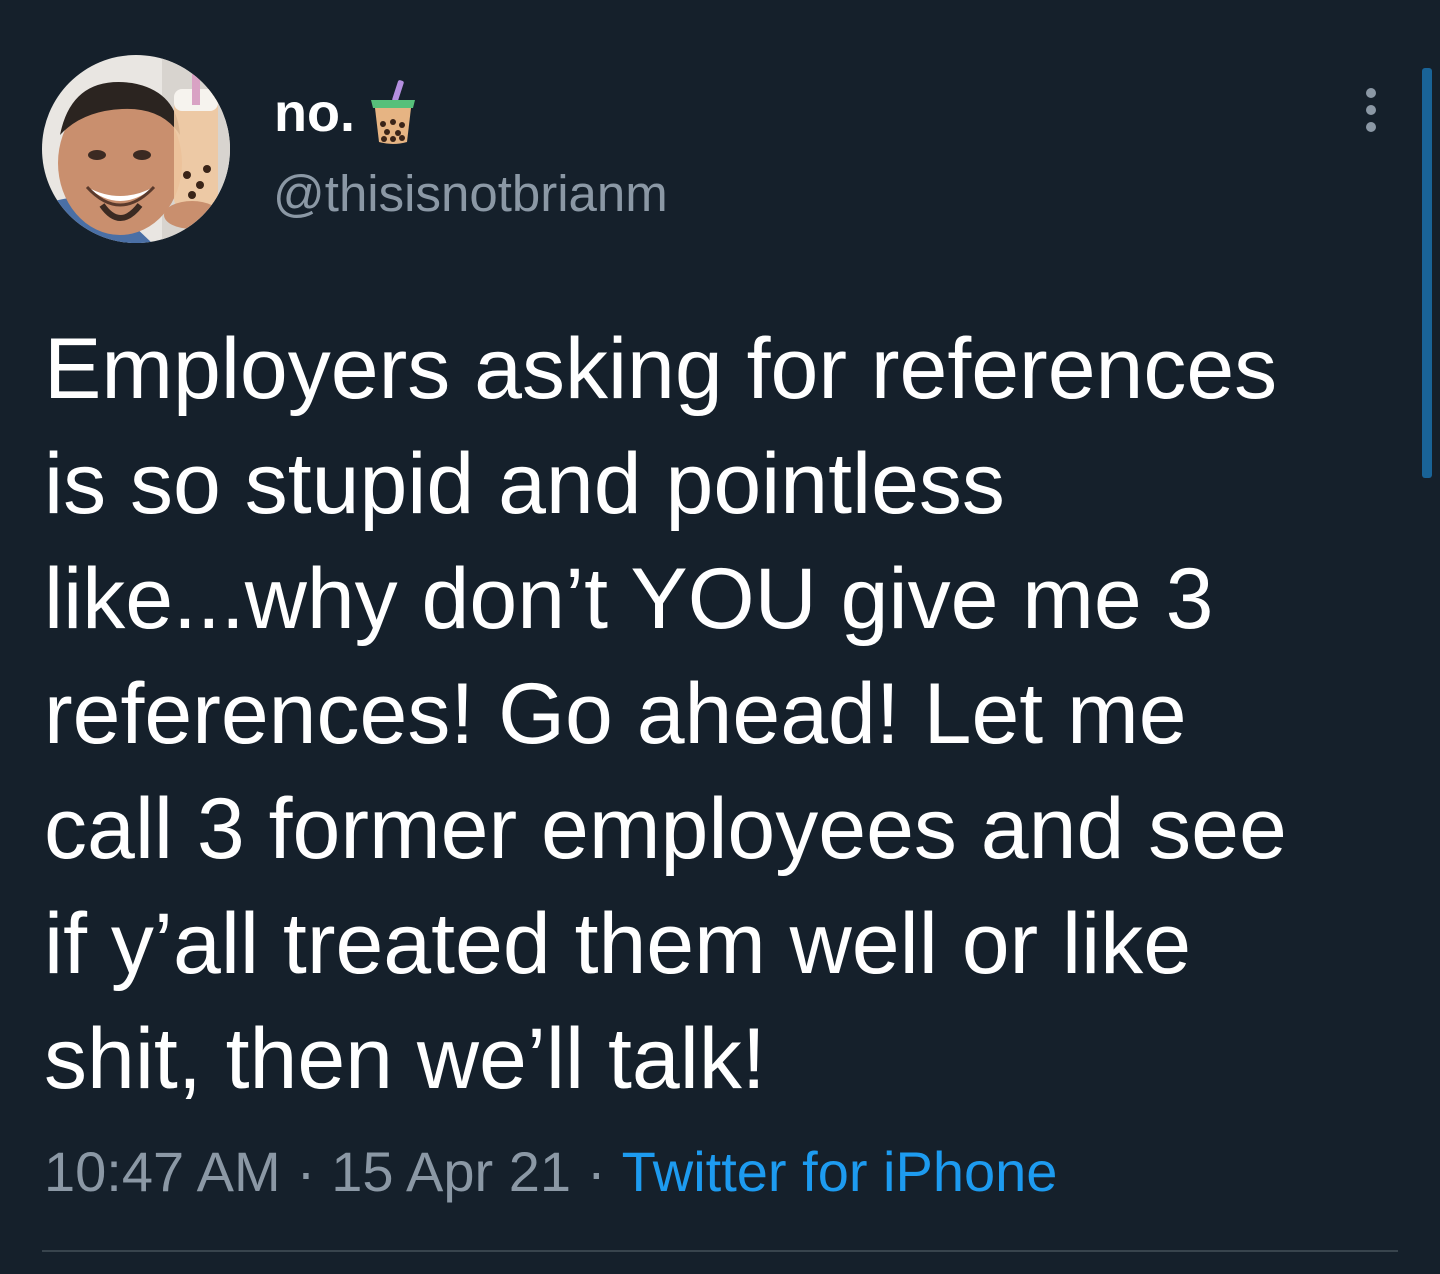  Describe the element at coordinates (451, 1171) in the screenshot. I see `tweet-date: 15 Apr 21` at that location.